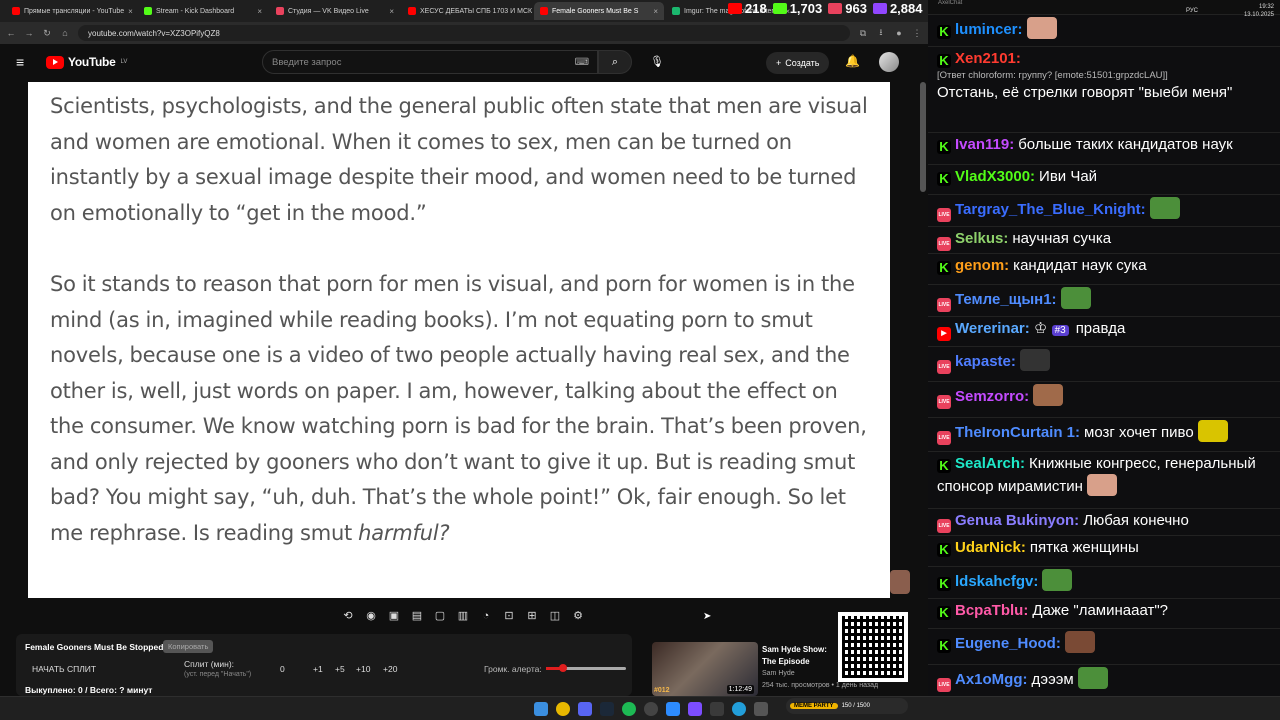  Describe the element at coordinates (900, 582) in the screenshot. I see `streamer-cam-thumbnail` at that location.